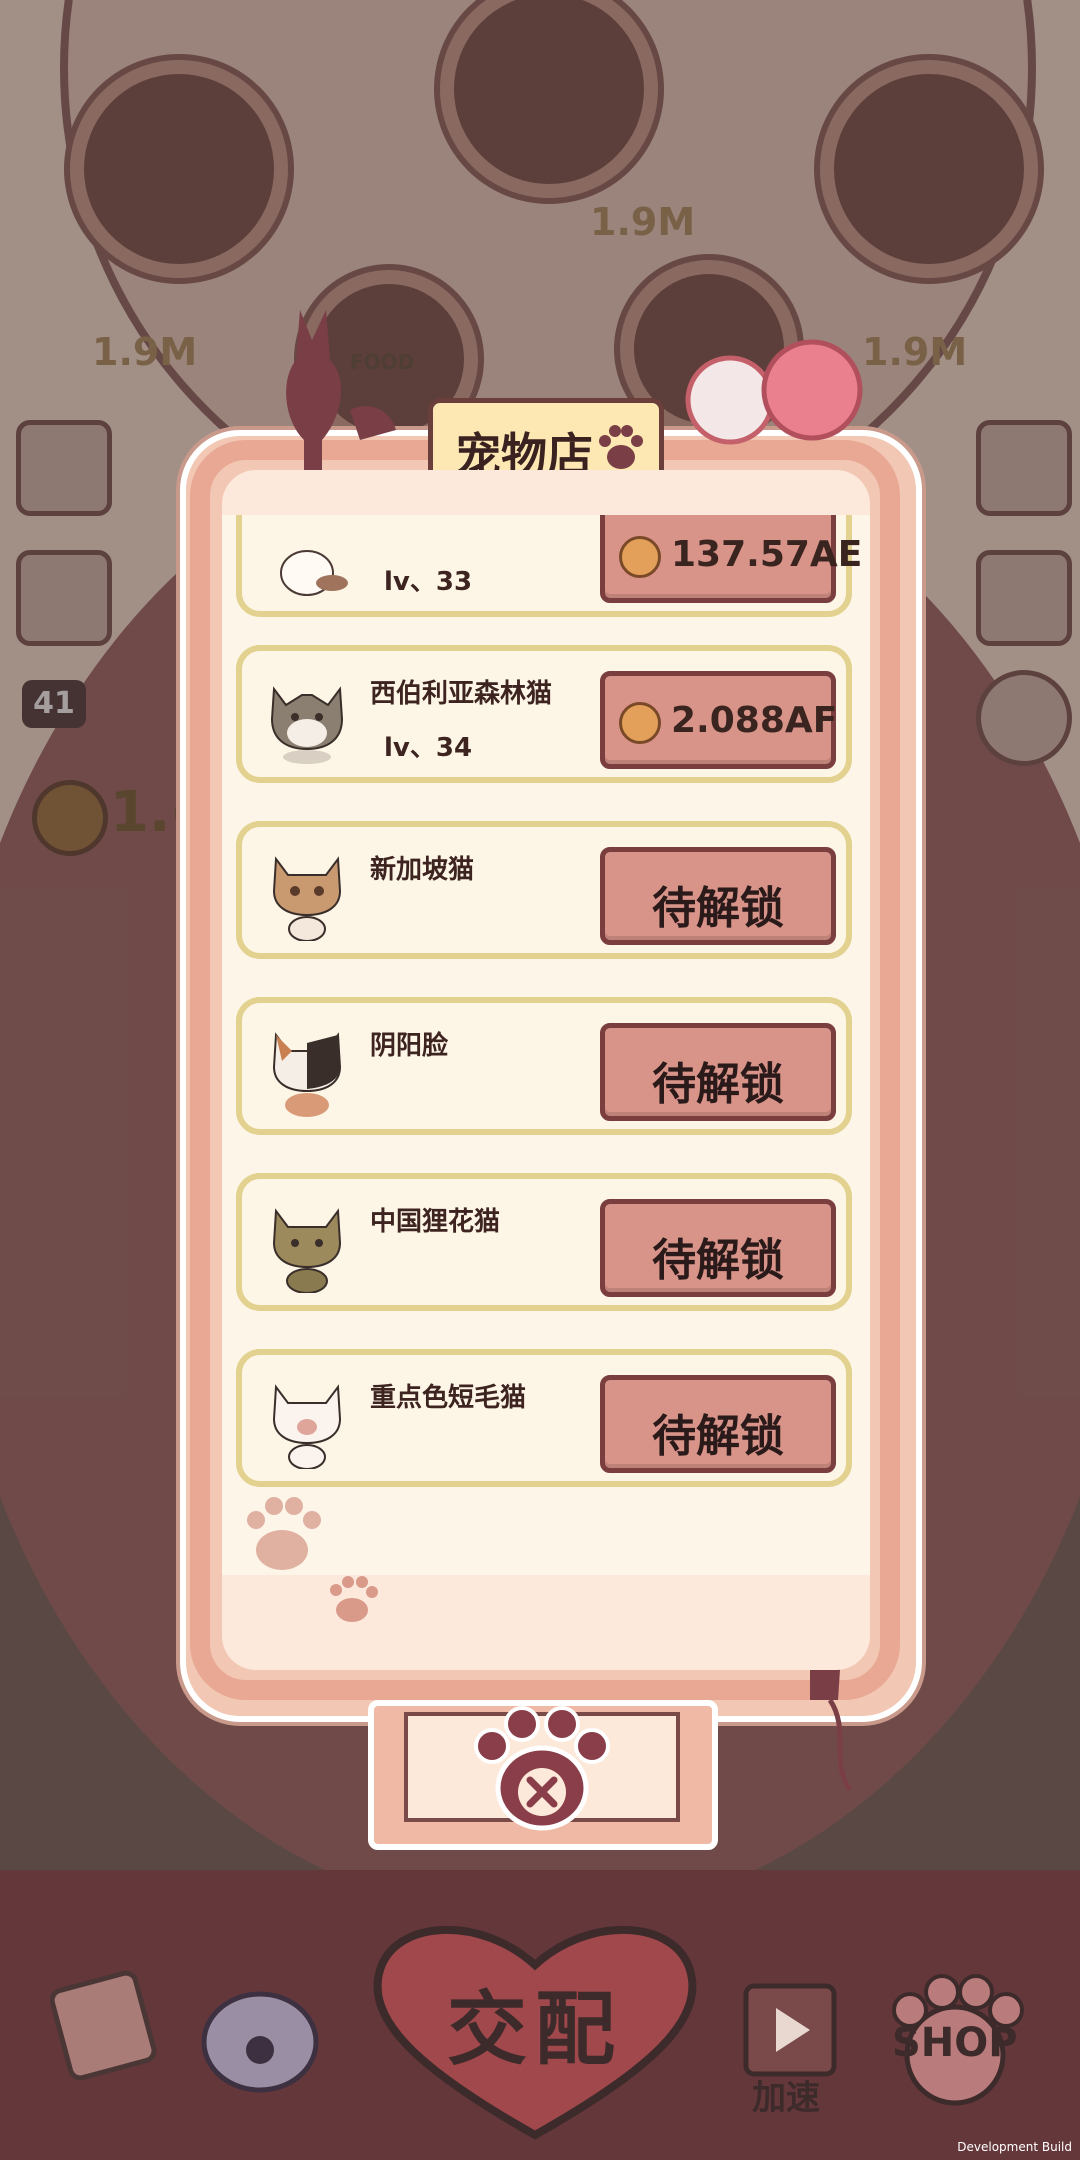  Describe the element at coordinates (544, 714) in the screenshot. I see `pet-item: 西伯利亚森林猫 lv、34 2.088AF` at that location.